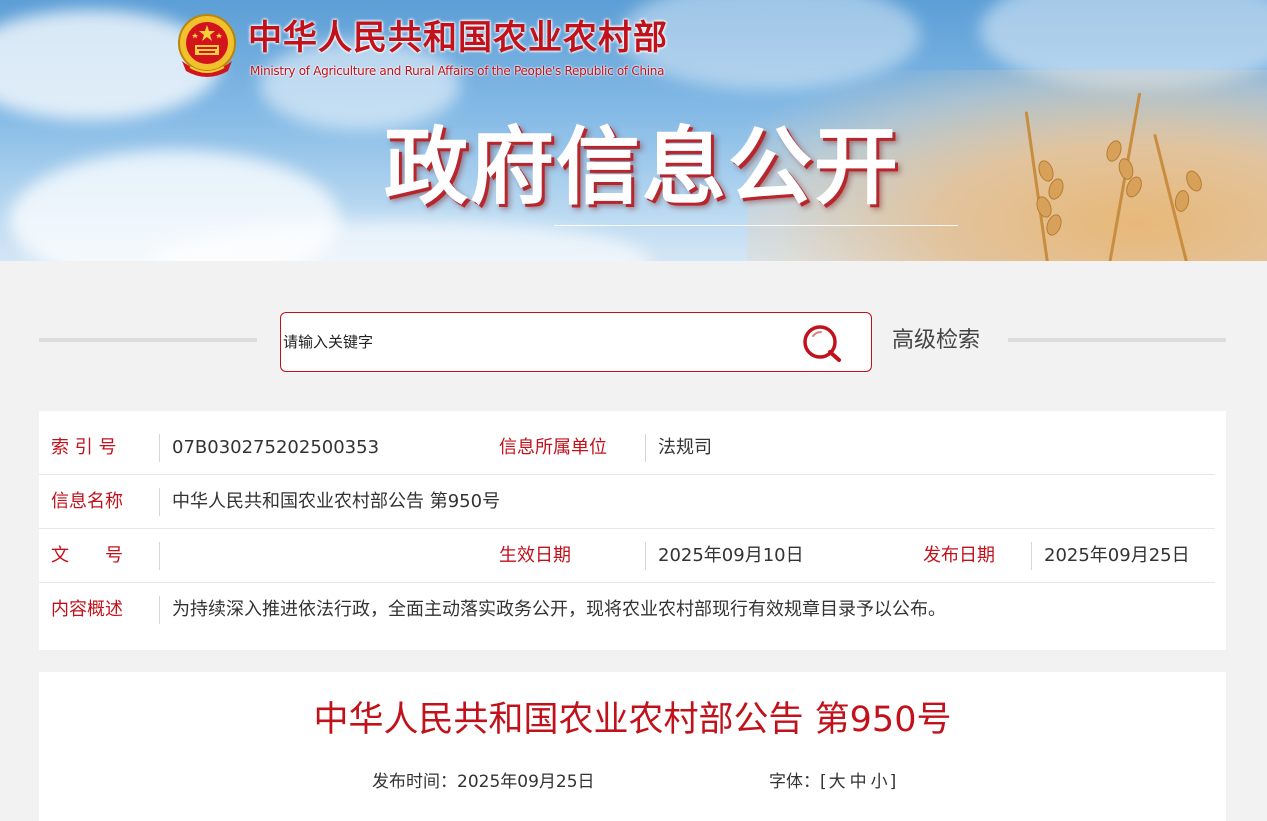 The image size is (1267, 821). What do you see at coordinates (535, 555) in the screenshot?
I see `effective-date-label: 生效日期` at bounding box center [535, 555].